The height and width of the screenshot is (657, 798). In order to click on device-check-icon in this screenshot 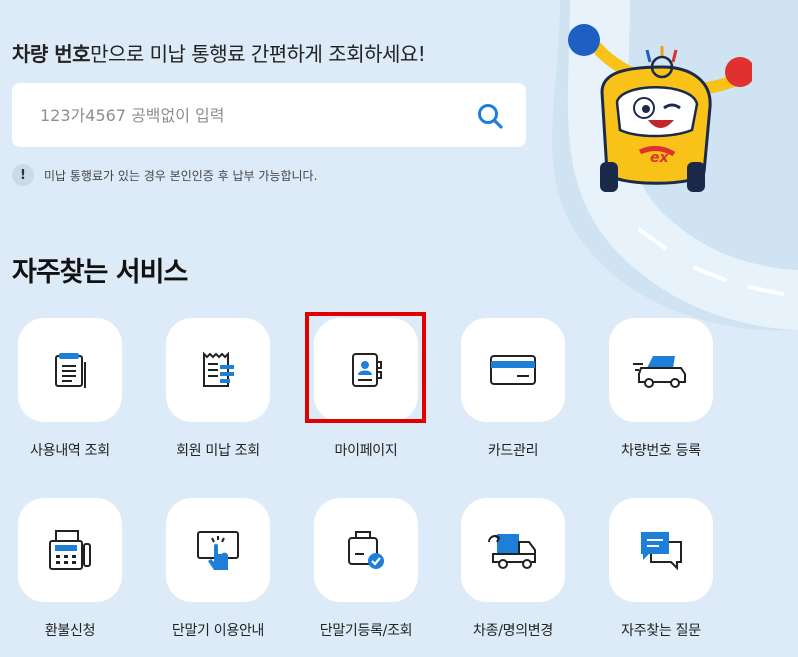, I will do `click(366, 550)`.